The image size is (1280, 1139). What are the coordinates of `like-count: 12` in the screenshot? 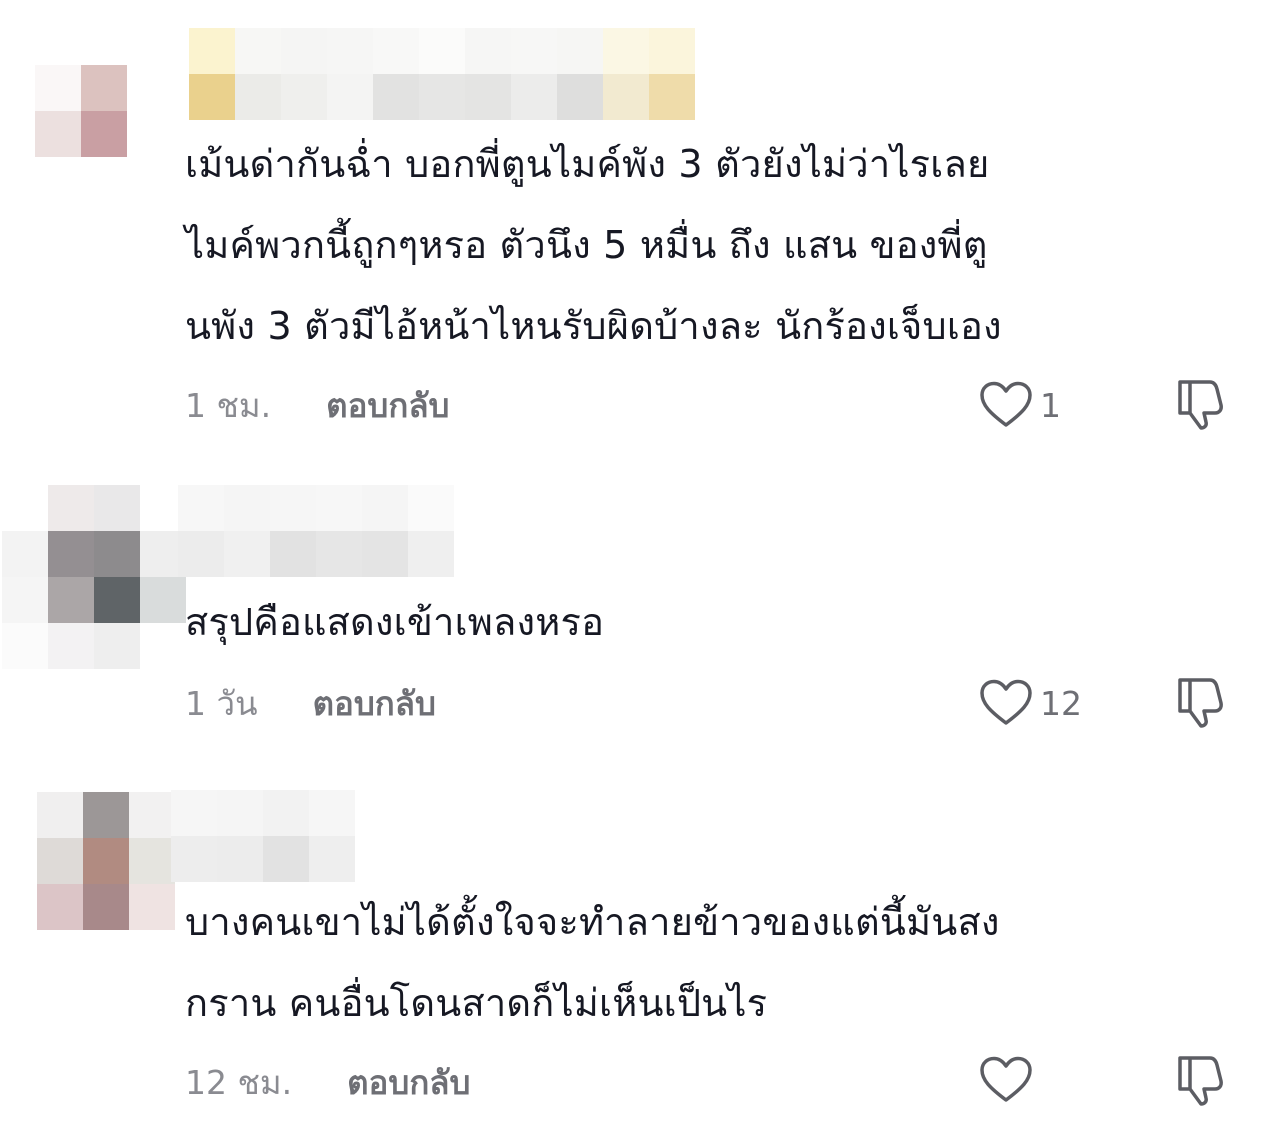 It's located at (1061, 703).